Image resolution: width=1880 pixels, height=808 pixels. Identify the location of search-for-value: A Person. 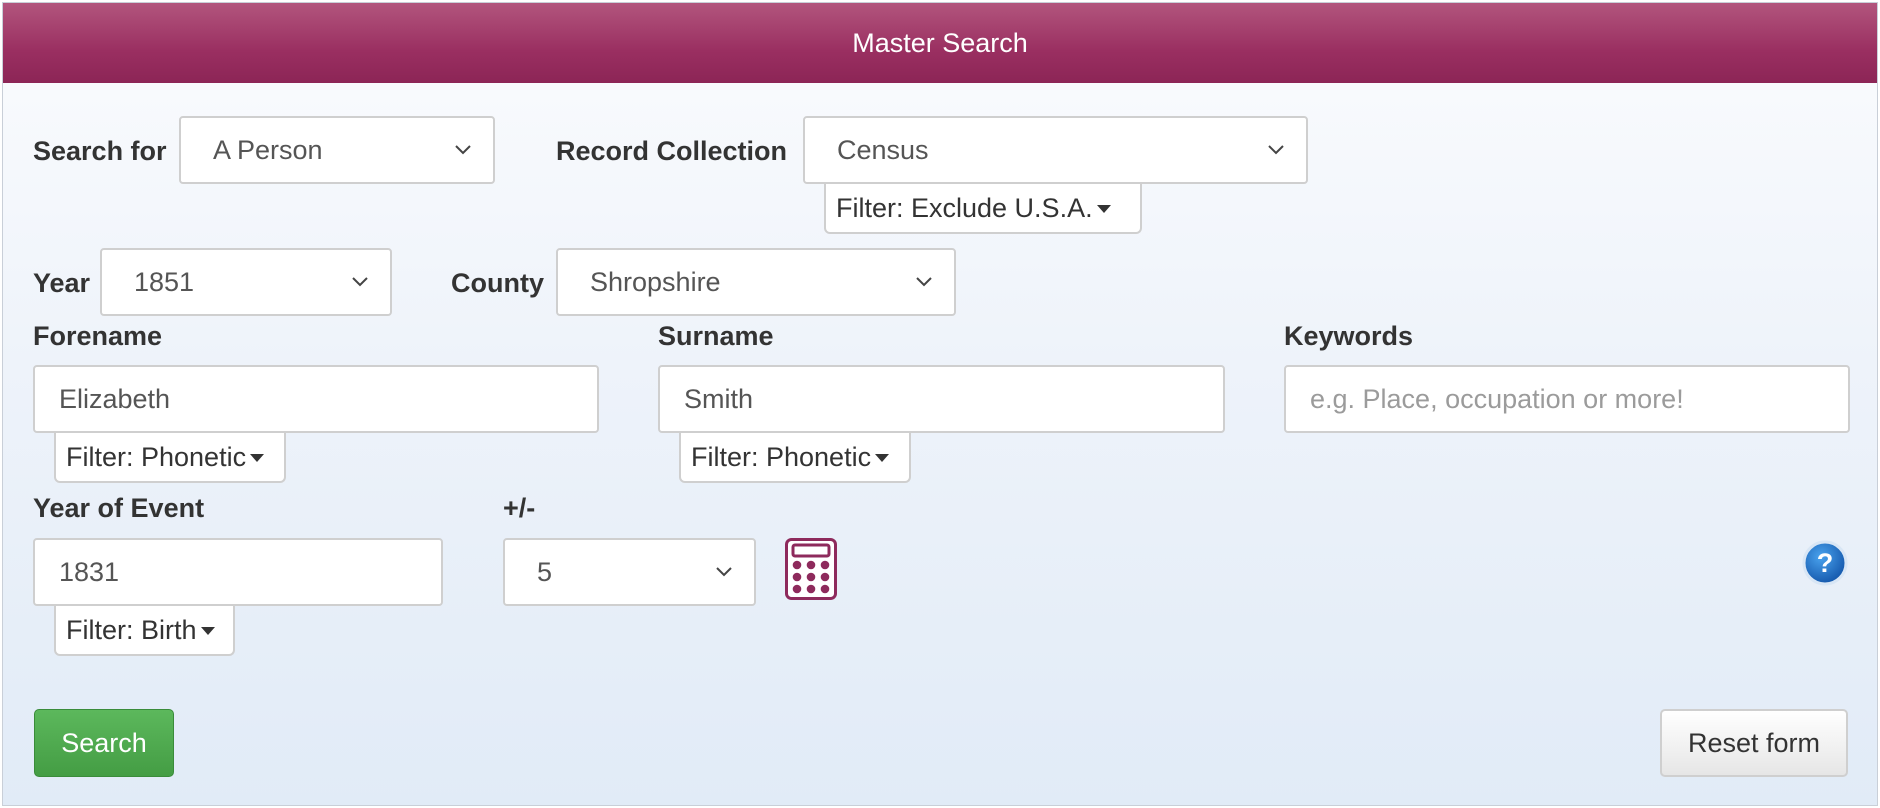
(268, 150).